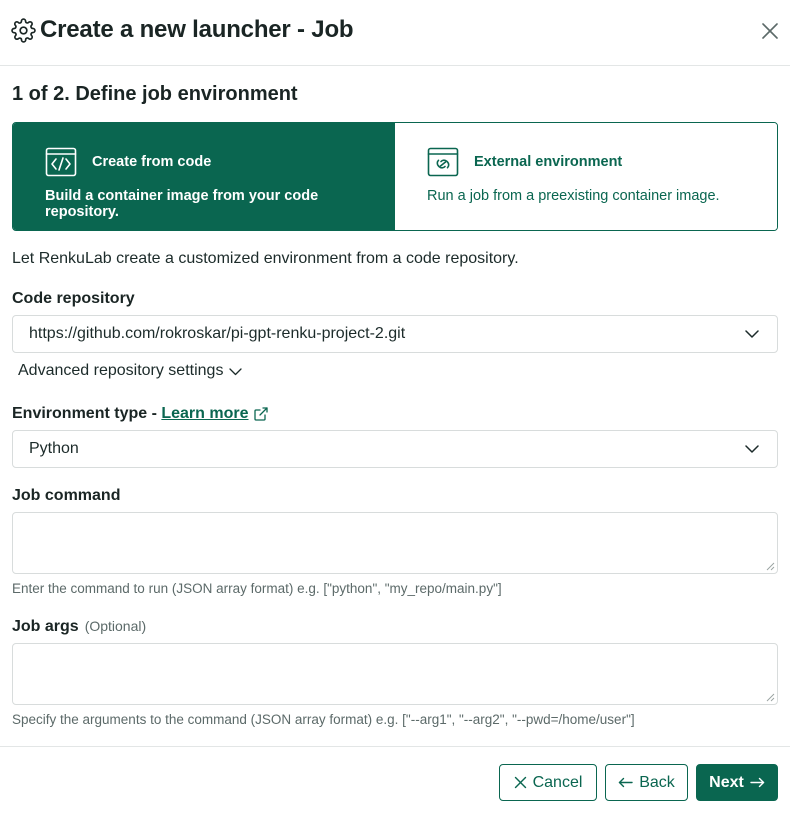 The height and width of the screenshot is (814, 790). I want to click on card-title: External environment, so click(548, 162).